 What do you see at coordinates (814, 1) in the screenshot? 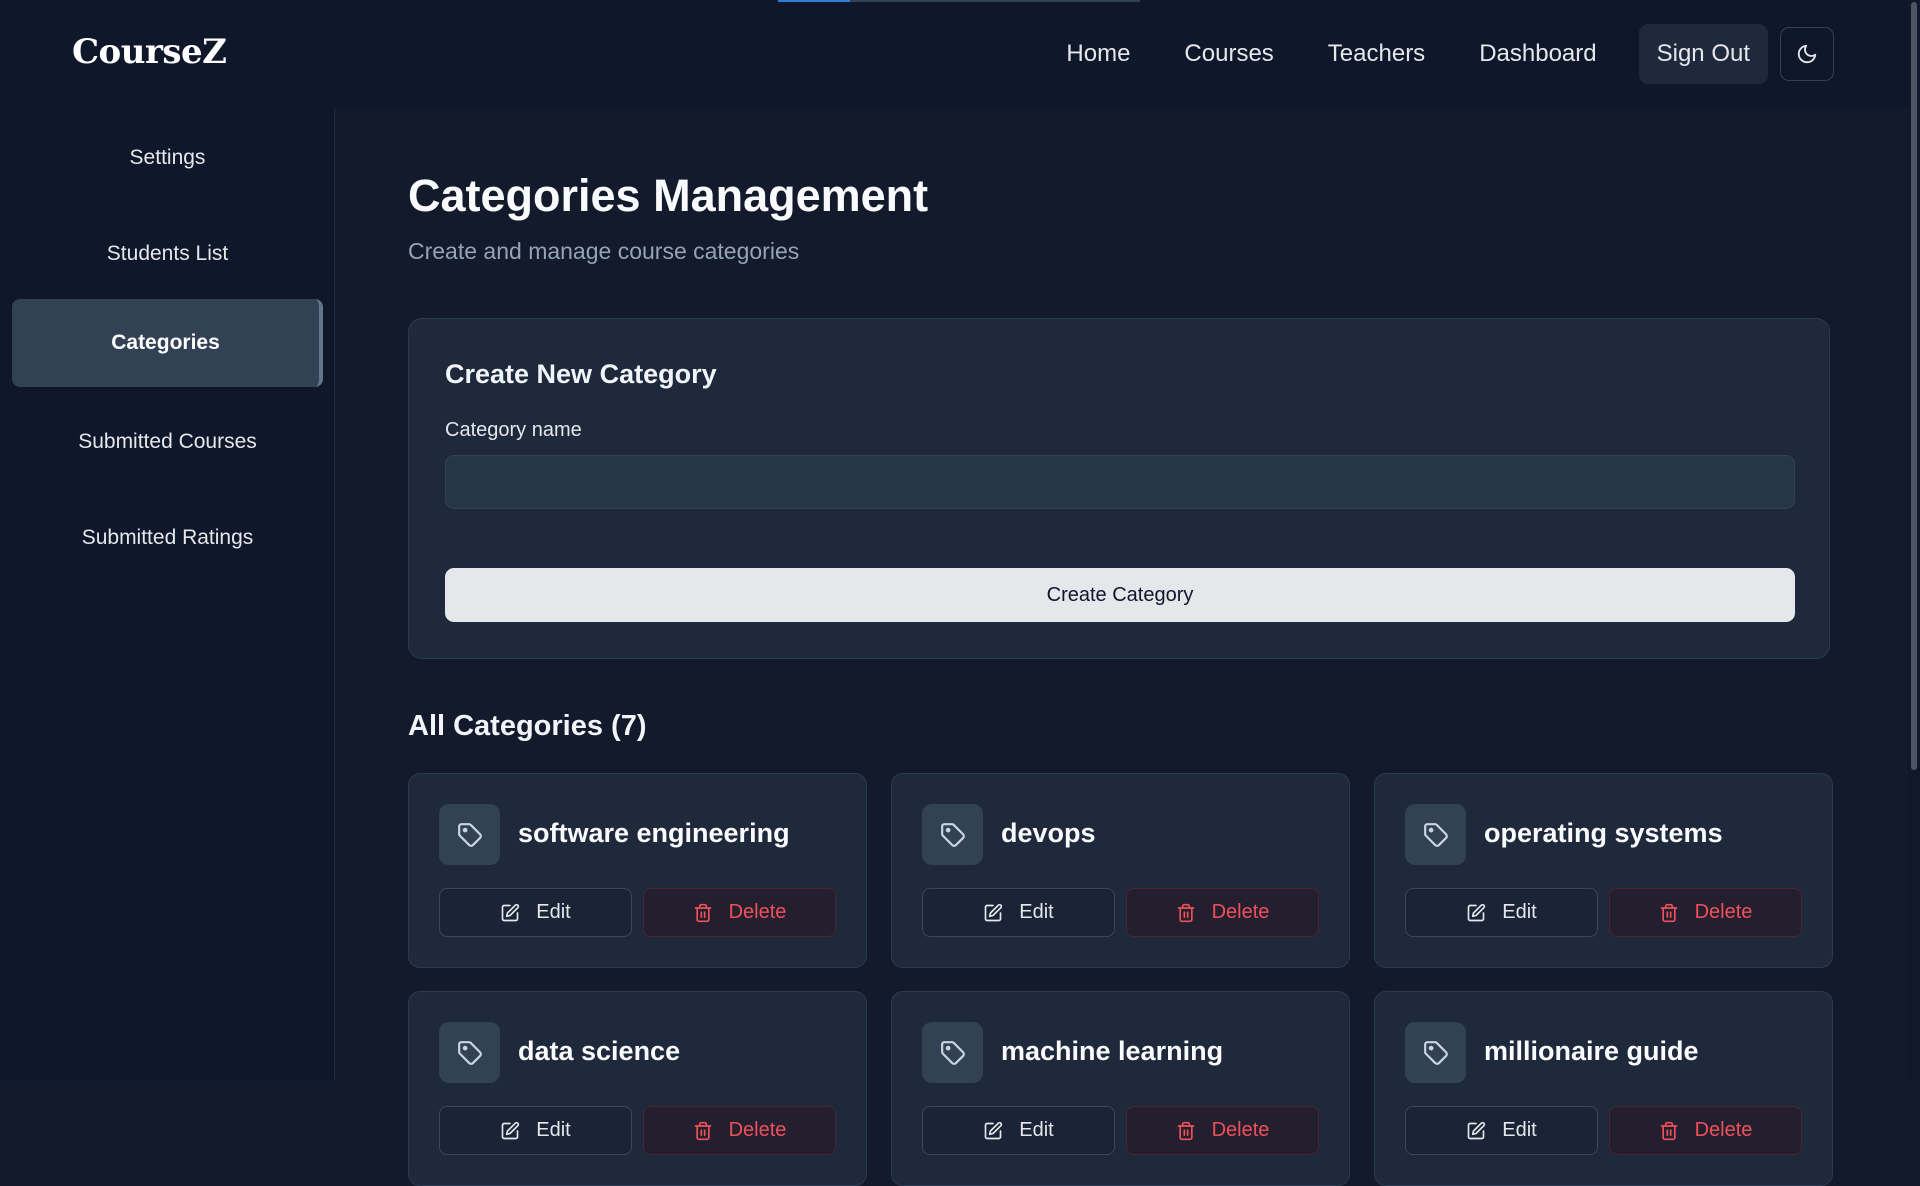
I see `page-loading-bar-fill` at bounding box center [814, 1].